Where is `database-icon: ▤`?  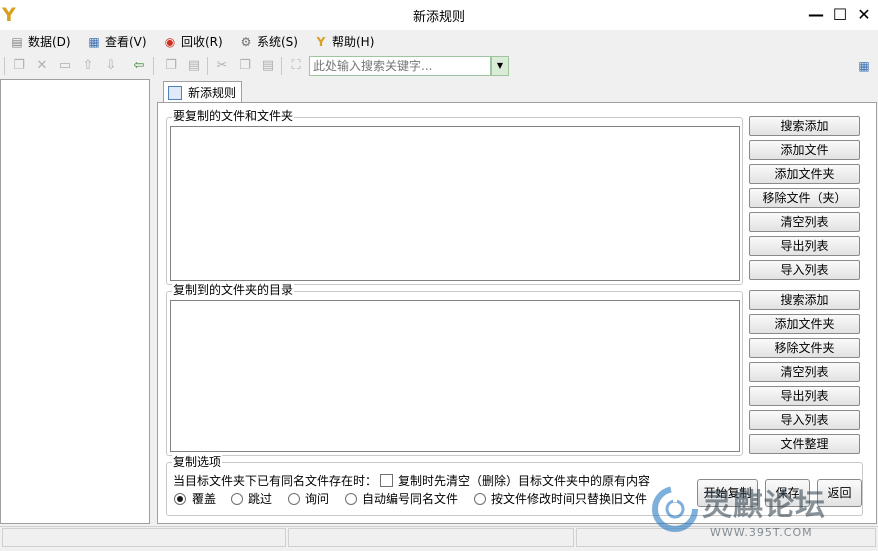
database-icon: ▤ is located at coordinates (17, 42).